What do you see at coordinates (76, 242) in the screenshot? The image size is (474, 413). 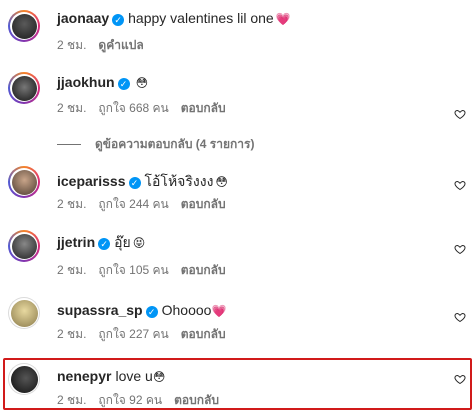 I see `username: jjetrin` at bounding box center [76, 242].